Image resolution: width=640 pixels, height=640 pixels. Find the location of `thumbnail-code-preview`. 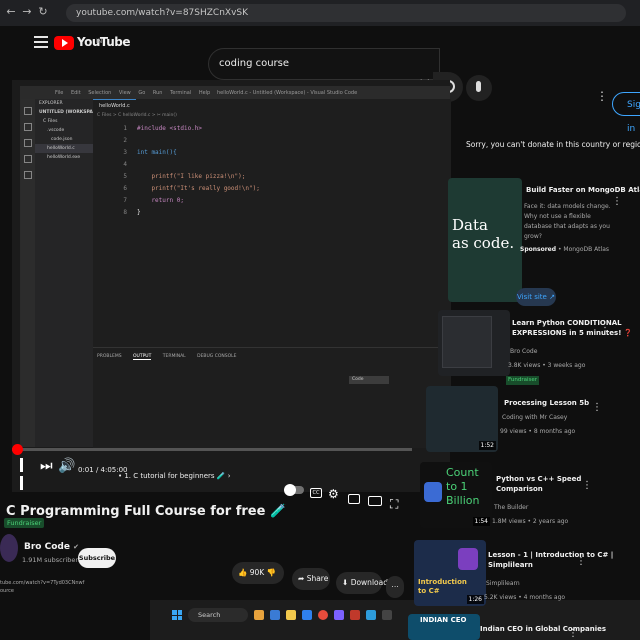

thumbnail-code-preview is located at coordinates (467, 342).